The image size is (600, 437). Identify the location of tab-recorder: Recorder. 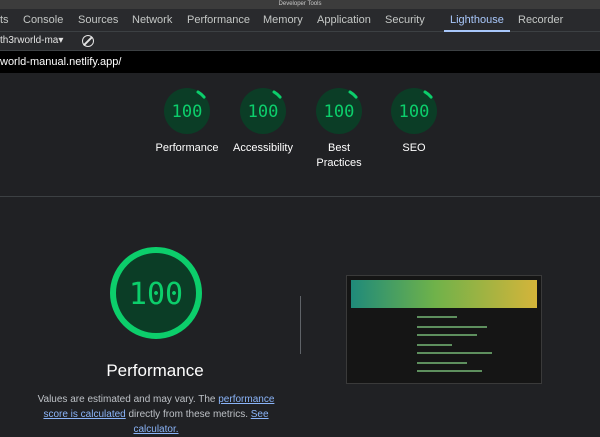
(540, 20).